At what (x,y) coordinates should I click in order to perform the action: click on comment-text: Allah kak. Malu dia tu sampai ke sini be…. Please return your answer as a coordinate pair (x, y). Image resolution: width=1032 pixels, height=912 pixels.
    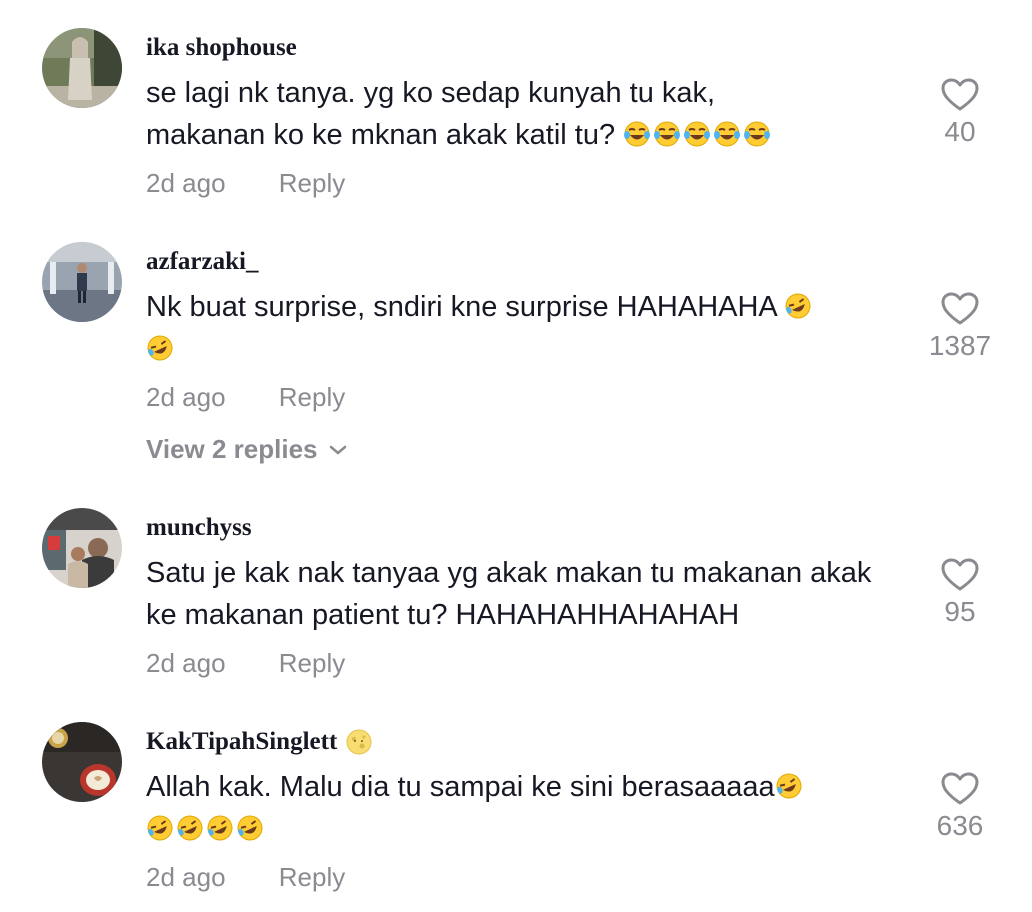
    Looking at the image, I should click on (526, 808).